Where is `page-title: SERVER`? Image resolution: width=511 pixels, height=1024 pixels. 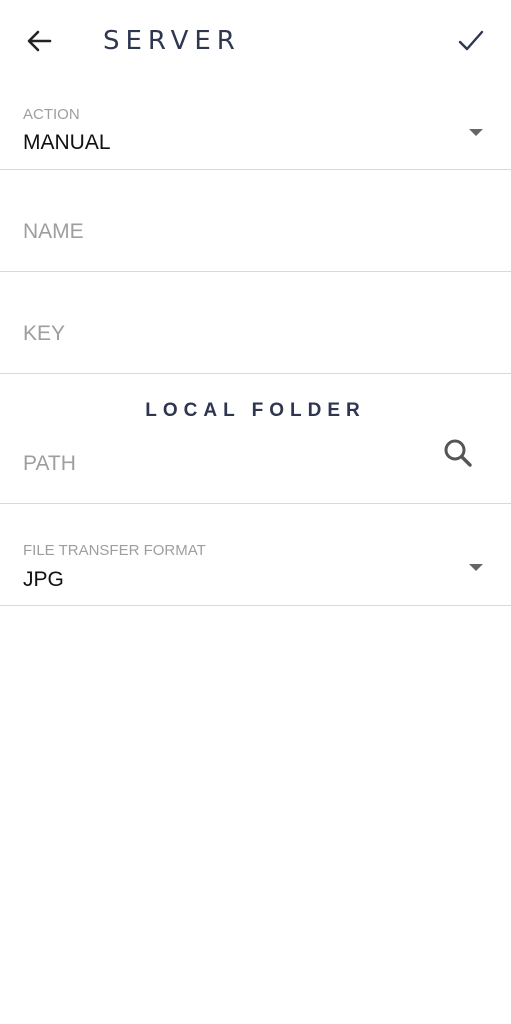 page-title: SERVER is located at coordinates (172, 41).